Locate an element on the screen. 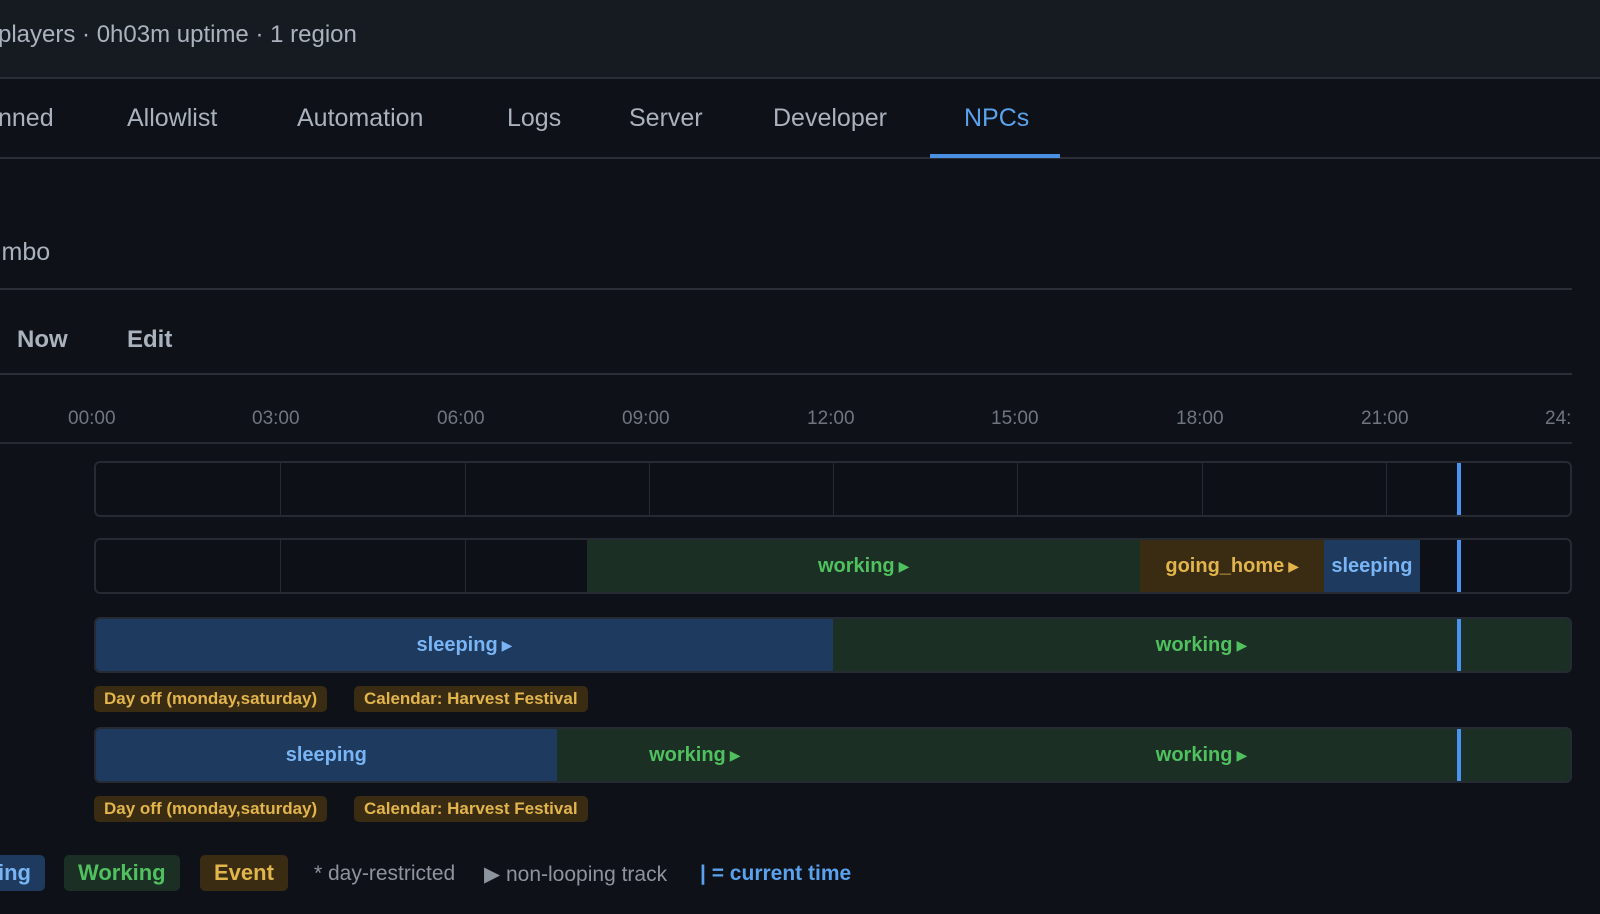 The height and width of the screenshot is (914, 1600). legend-event: Event is located at coordinates (244, 873).